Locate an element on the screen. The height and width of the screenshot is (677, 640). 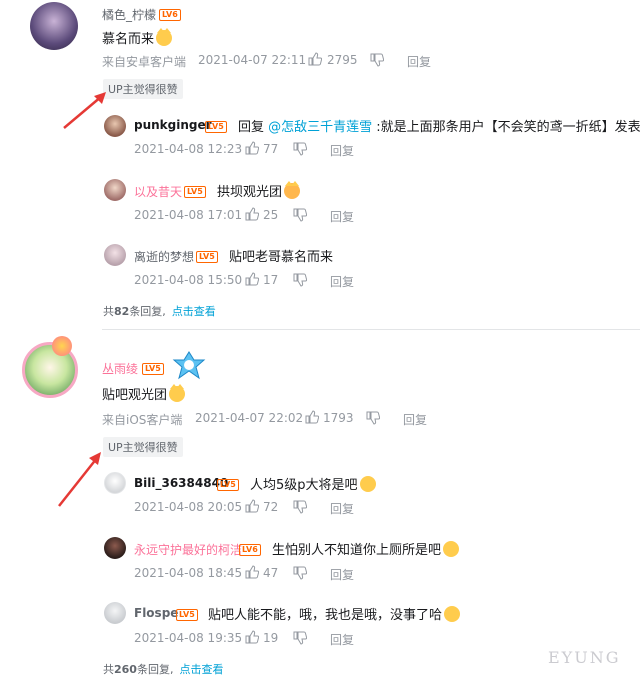
username: Flospe is located at coordinates (156, 613).